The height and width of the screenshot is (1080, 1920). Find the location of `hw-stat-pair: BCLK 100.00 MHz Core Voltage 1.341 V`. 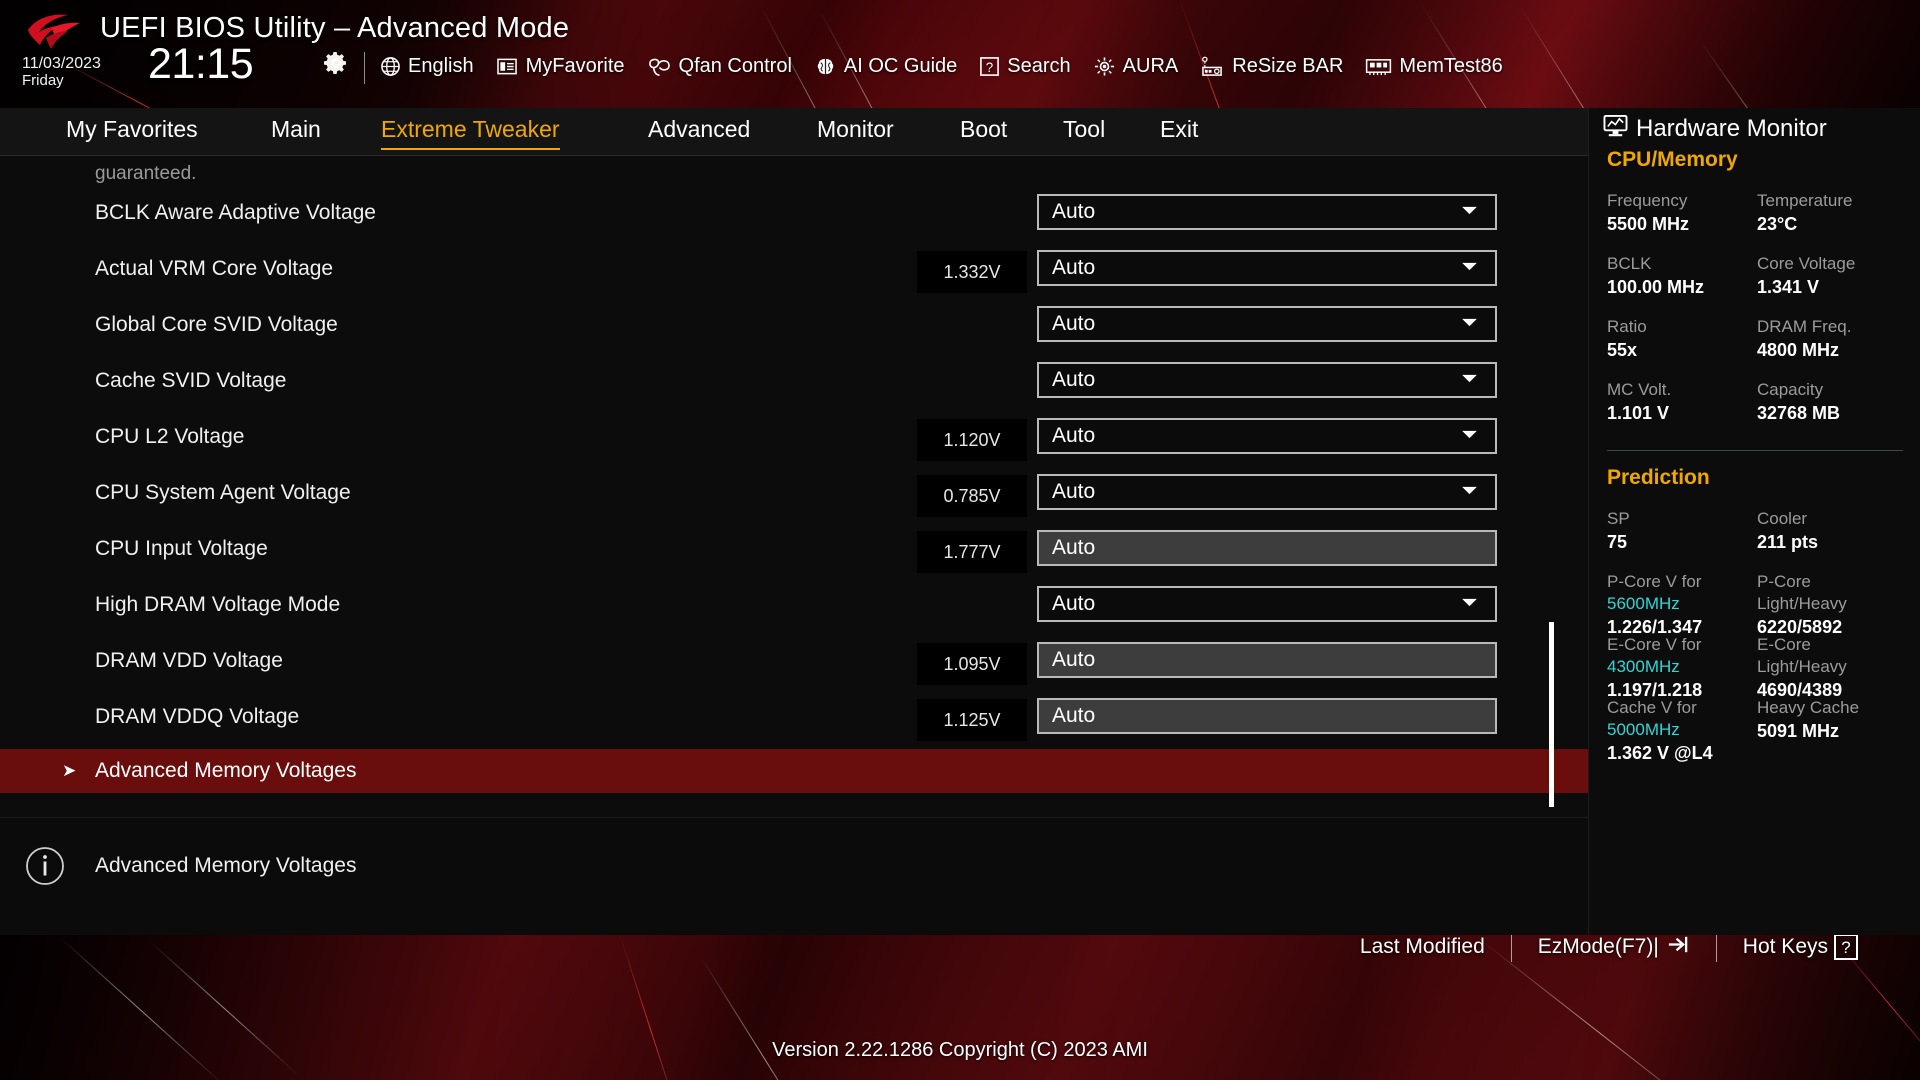

hw-stat-pair: BCLK 100.00 MHz Core Voltage 1.341 V is located at coordinates (1757, 276).